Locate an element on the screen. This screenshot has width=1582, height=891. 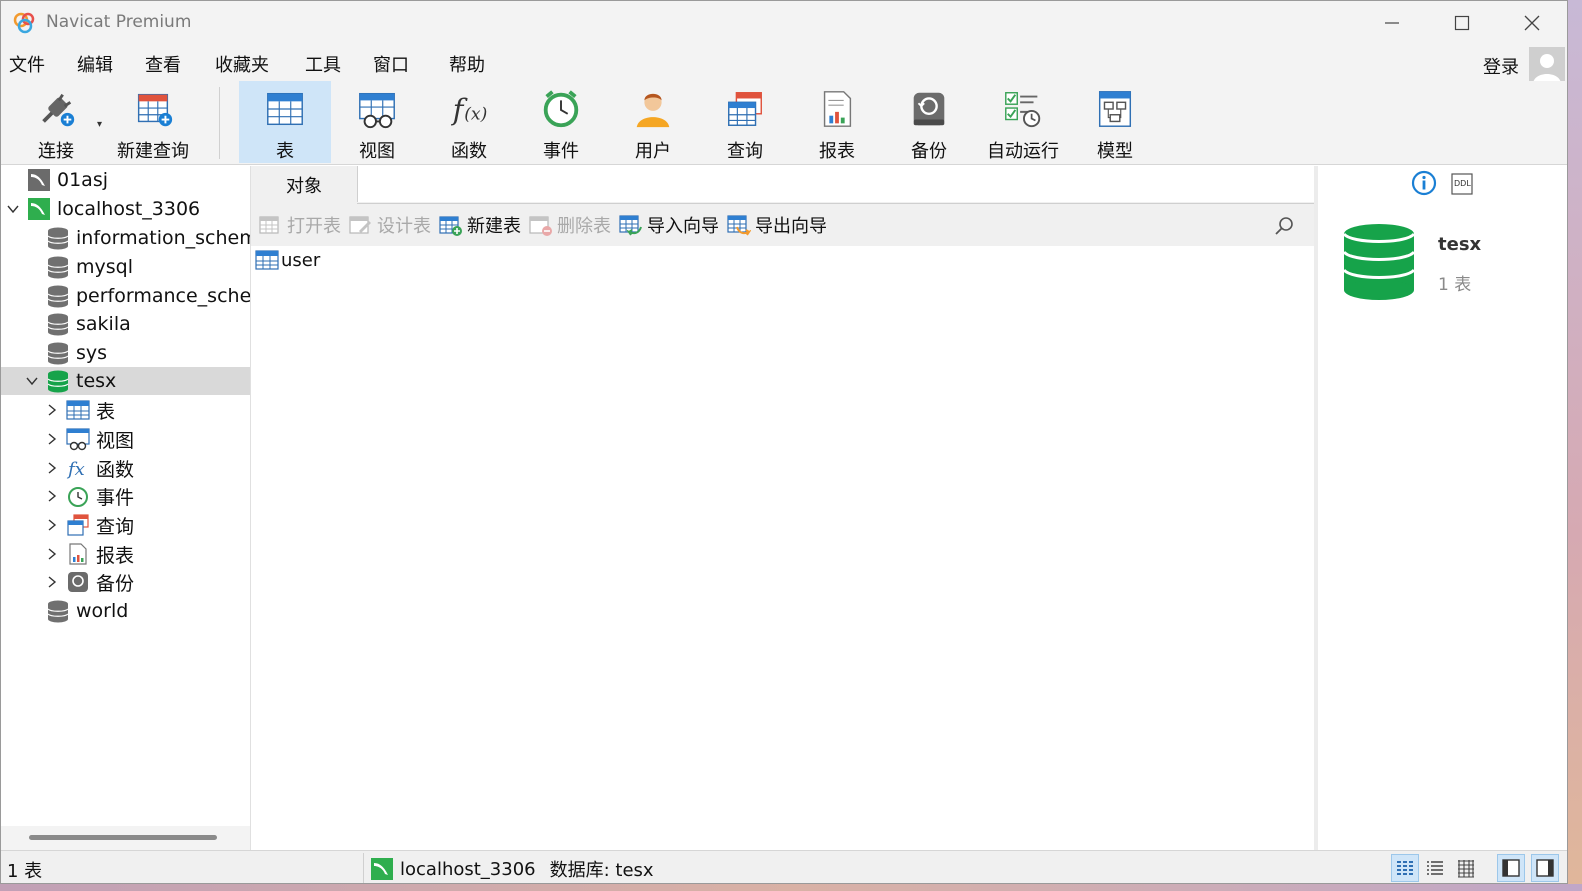
tab-objects: 对象 is located at coordinates (304, 185).